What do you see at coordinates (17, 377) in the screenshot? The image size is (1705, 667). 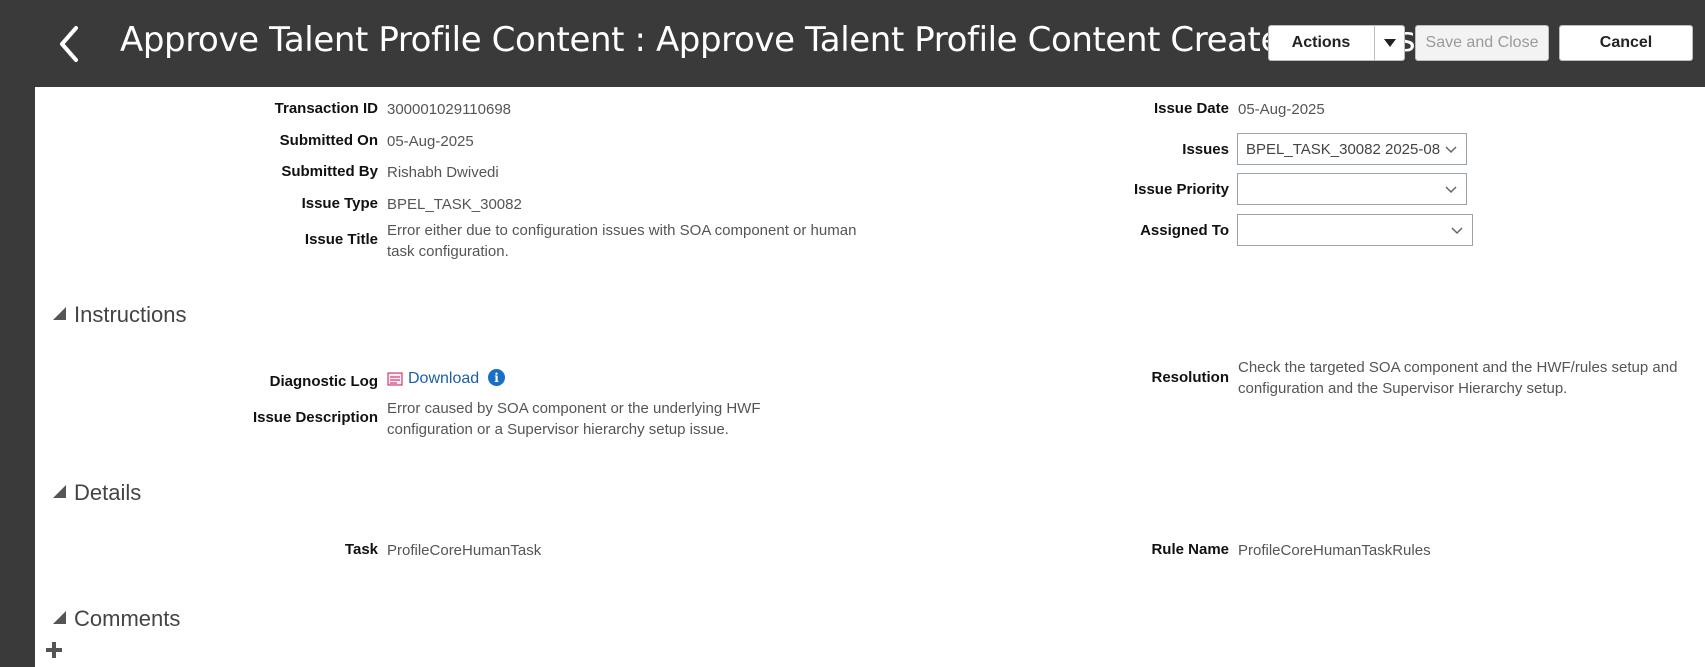 I see `left-margin-strip` at bounding box center [17, 377].